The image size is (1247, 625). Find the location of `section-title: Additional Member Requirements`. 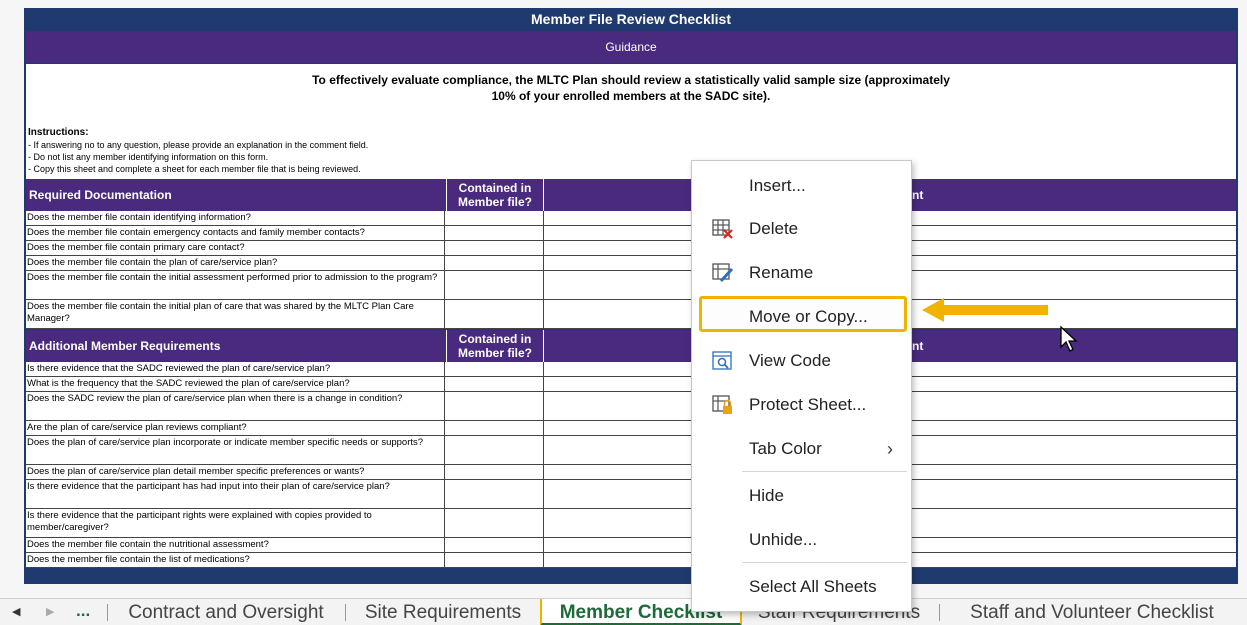

section-title: Additional Member Requirements is located at coordinates (125, 346).